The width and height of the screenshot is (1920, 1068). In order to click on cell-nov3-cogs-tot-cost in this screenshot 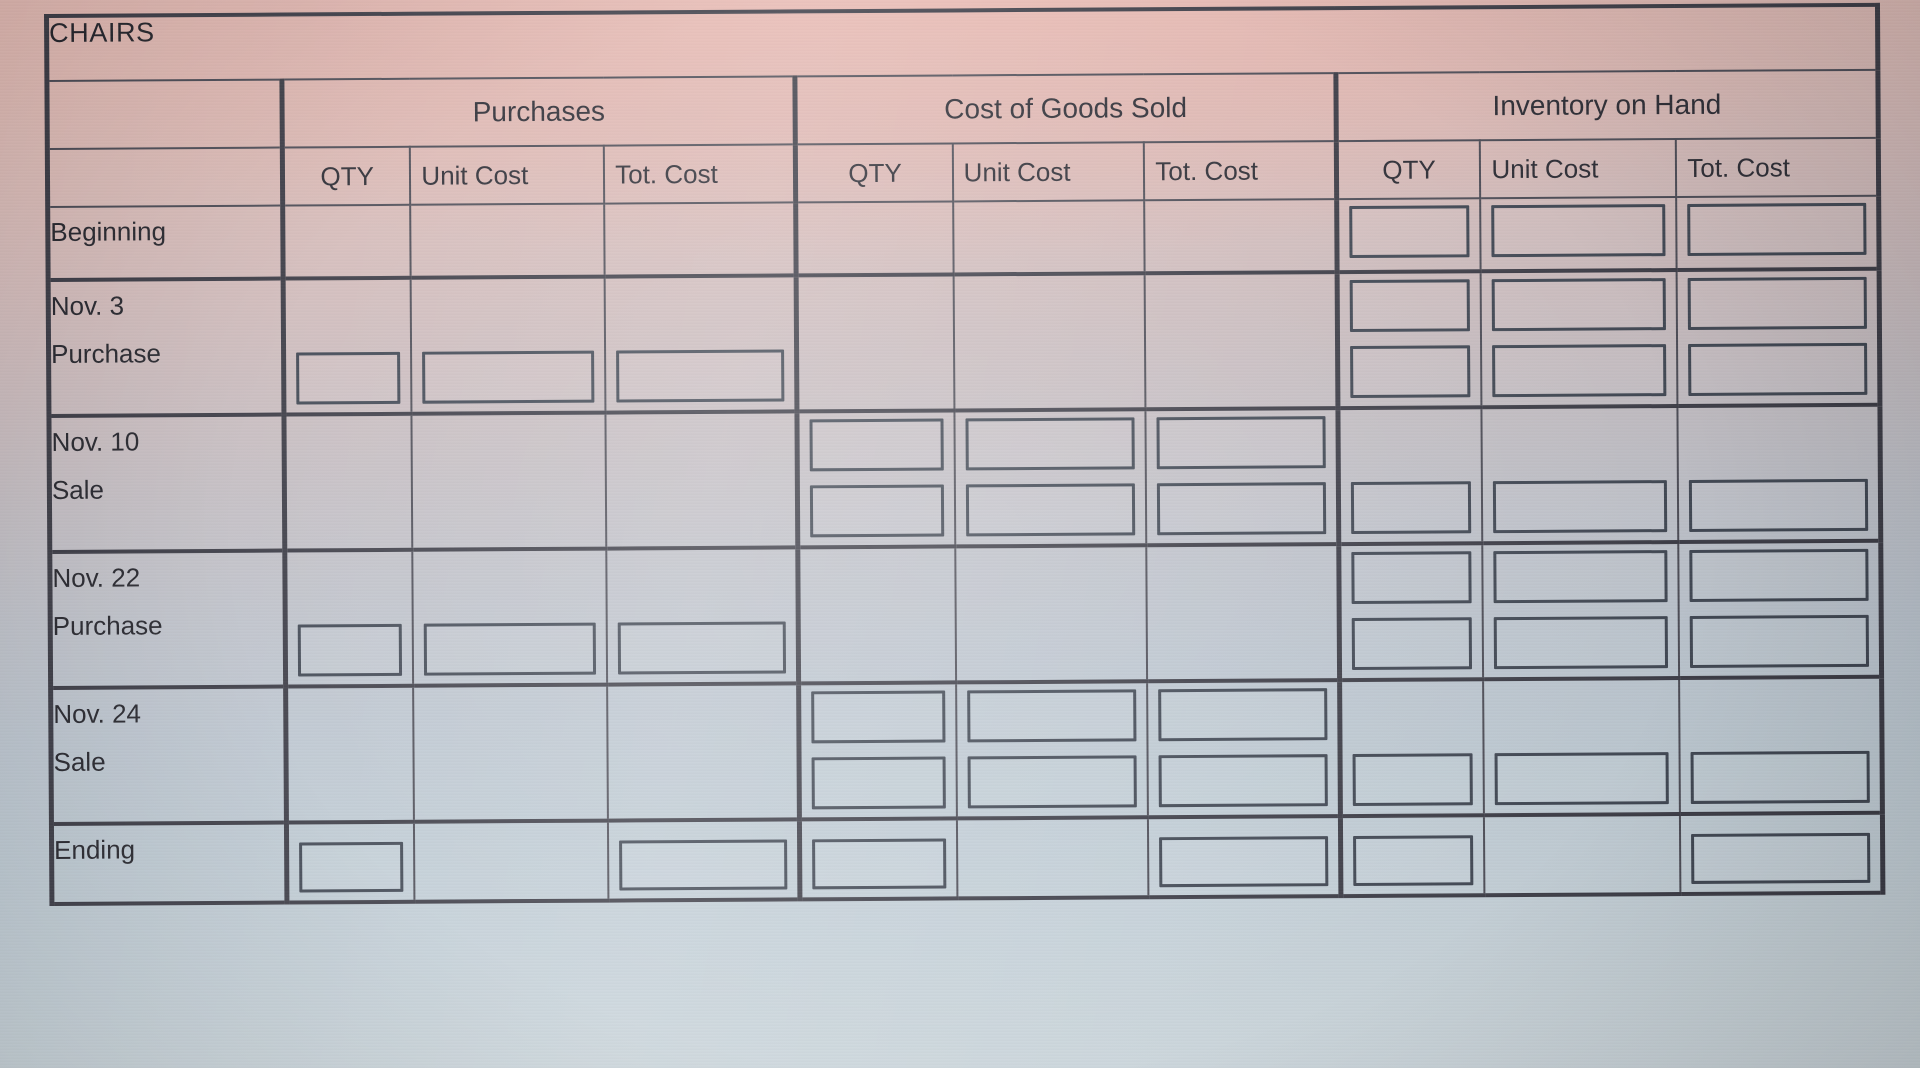, I will do `click(1241, 341)`.